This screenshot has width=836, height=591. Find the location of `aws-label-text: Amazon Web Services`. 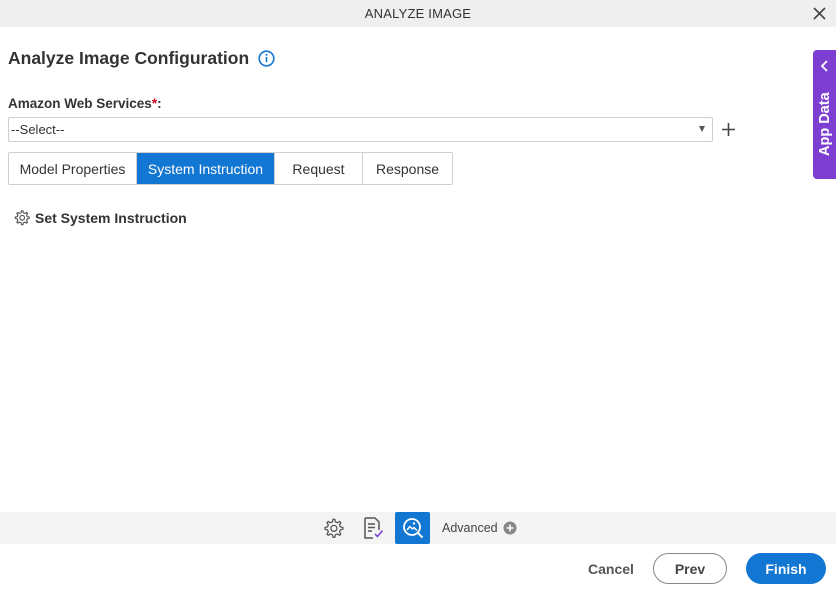

aws-label-text: Amazon Web Services is located at coordinates (80, 103).